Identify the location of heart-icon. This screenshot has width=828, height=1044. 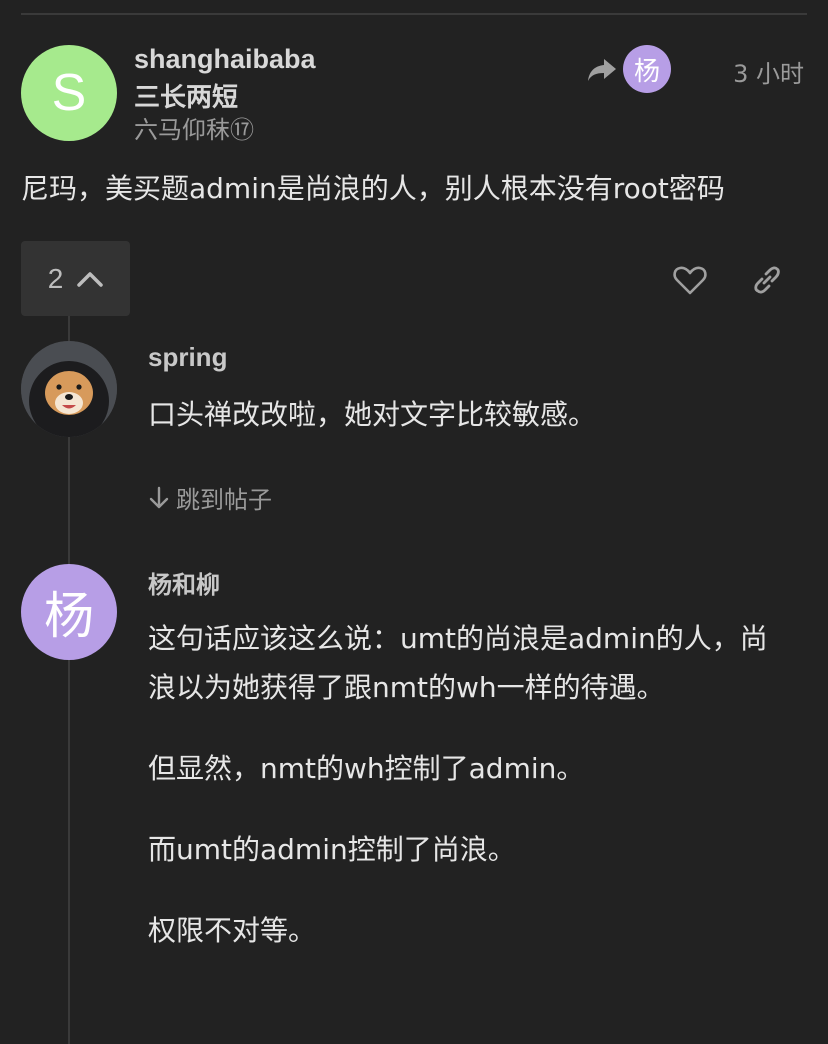
(690, 280).